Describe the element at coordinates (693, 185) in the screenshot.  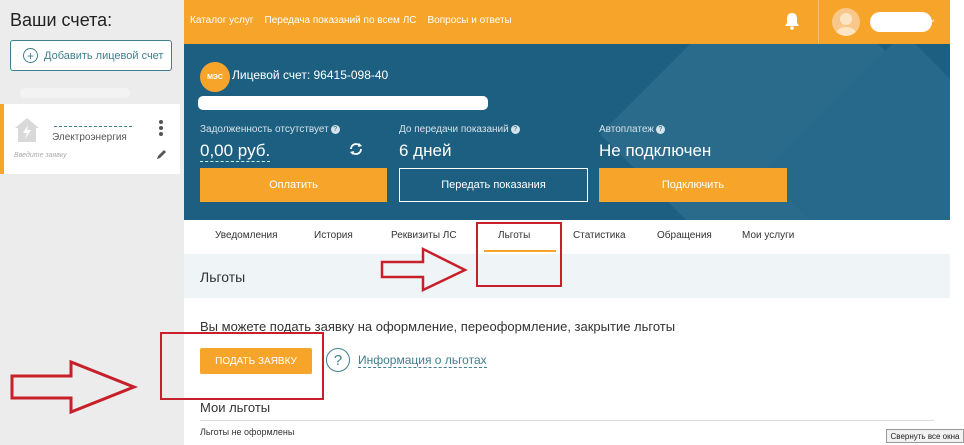
I see `connect-autopay-button: Подключить` at that location.